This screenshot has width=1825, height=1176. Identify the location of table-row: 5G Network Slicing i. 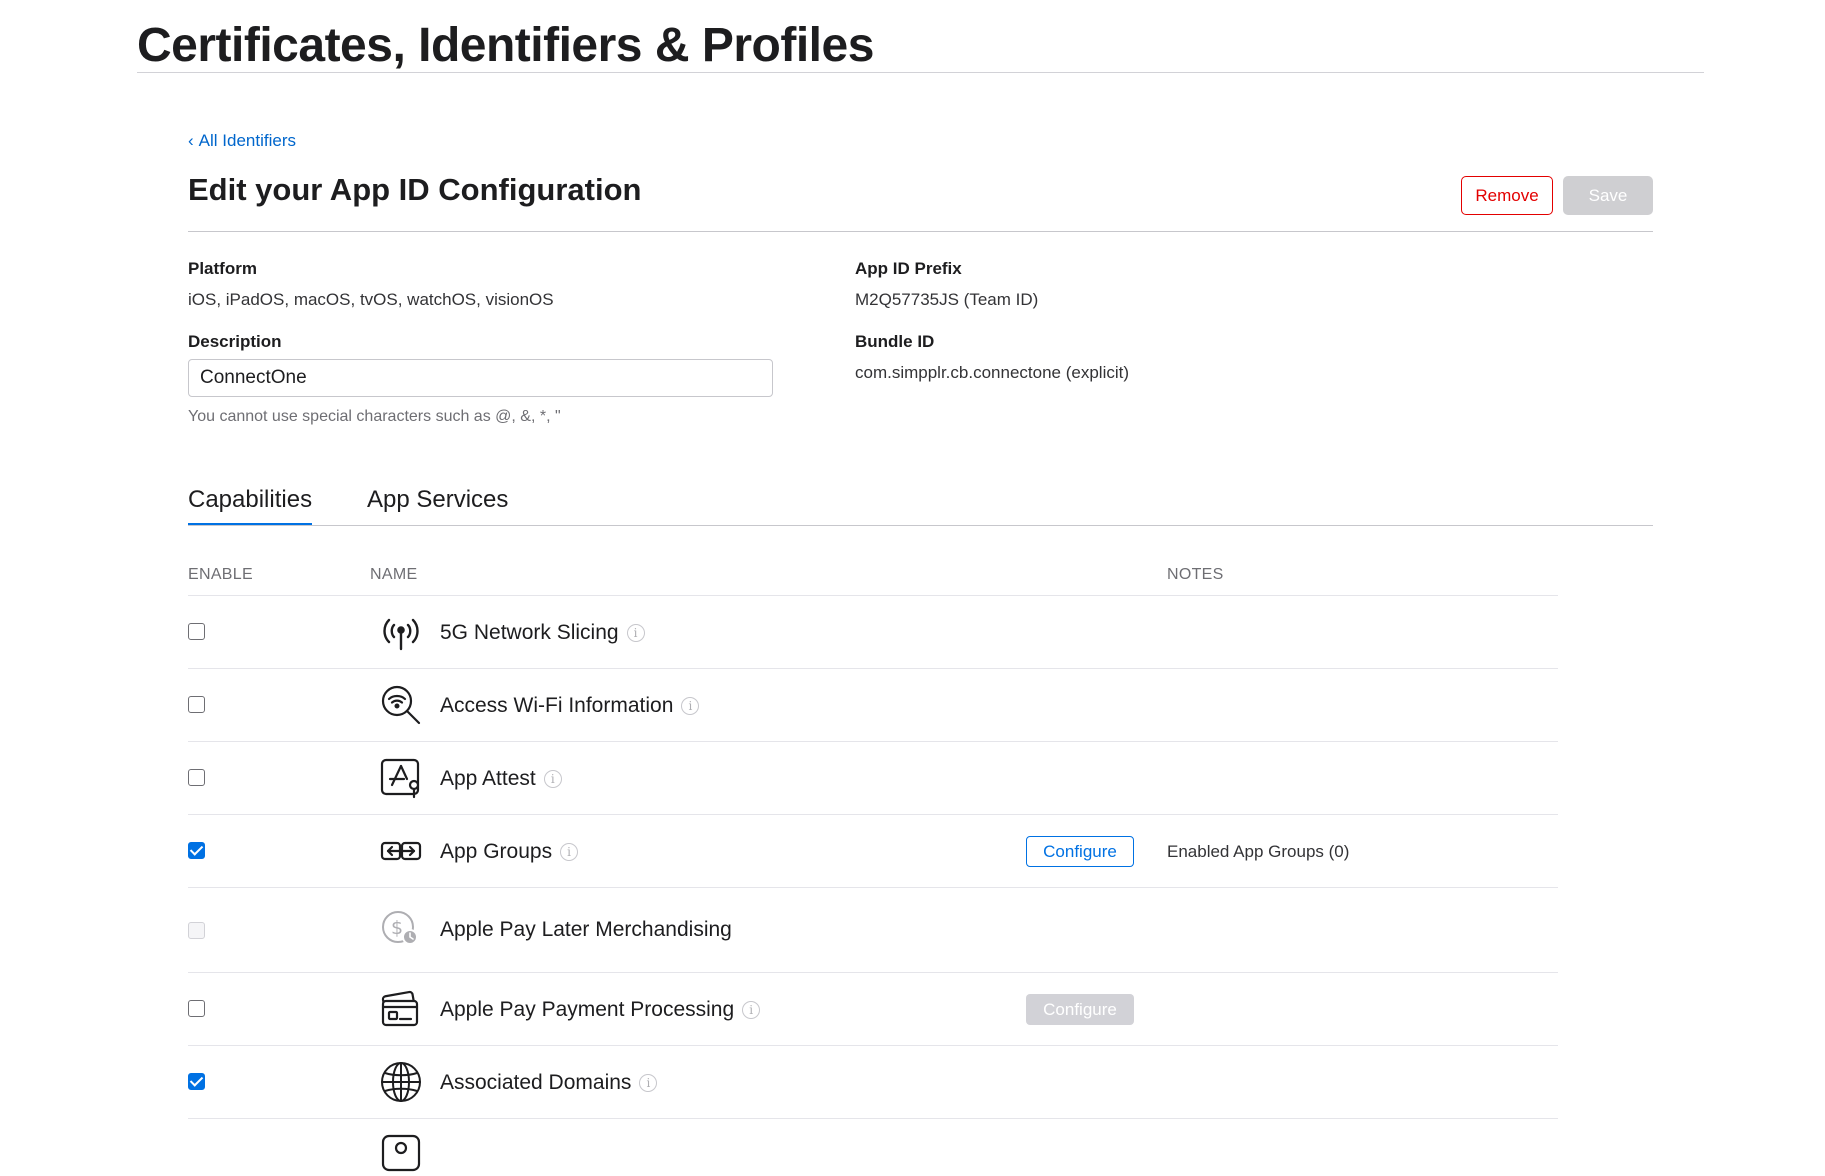
(873, 631).